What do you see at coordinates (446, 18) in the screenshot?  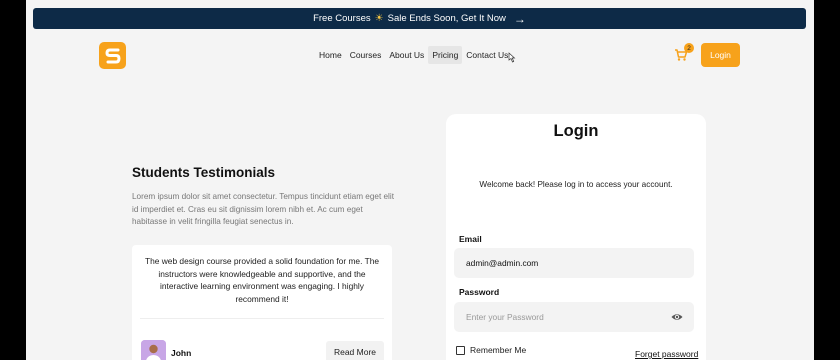 I see `banner-text-after: Sale Ends Soon, Get It Now` at bounding box center [446, 18].